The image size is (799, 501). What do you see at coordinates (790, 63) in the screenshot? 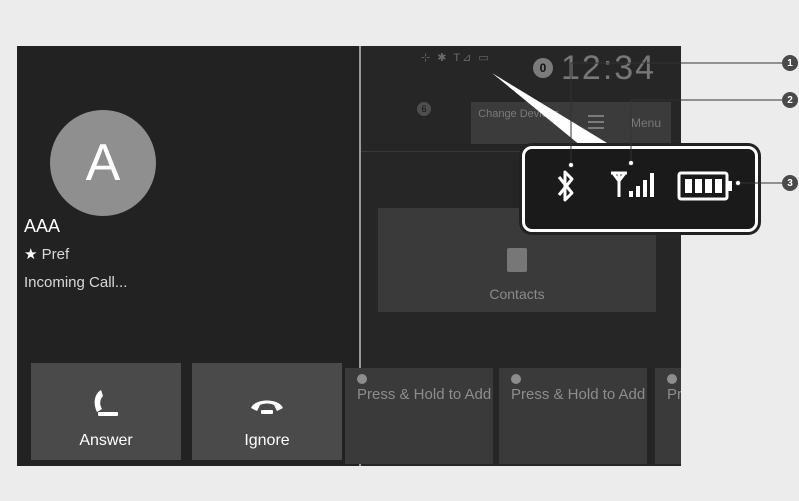
I see `callout-number: 1` at bounding box center [790, 63].